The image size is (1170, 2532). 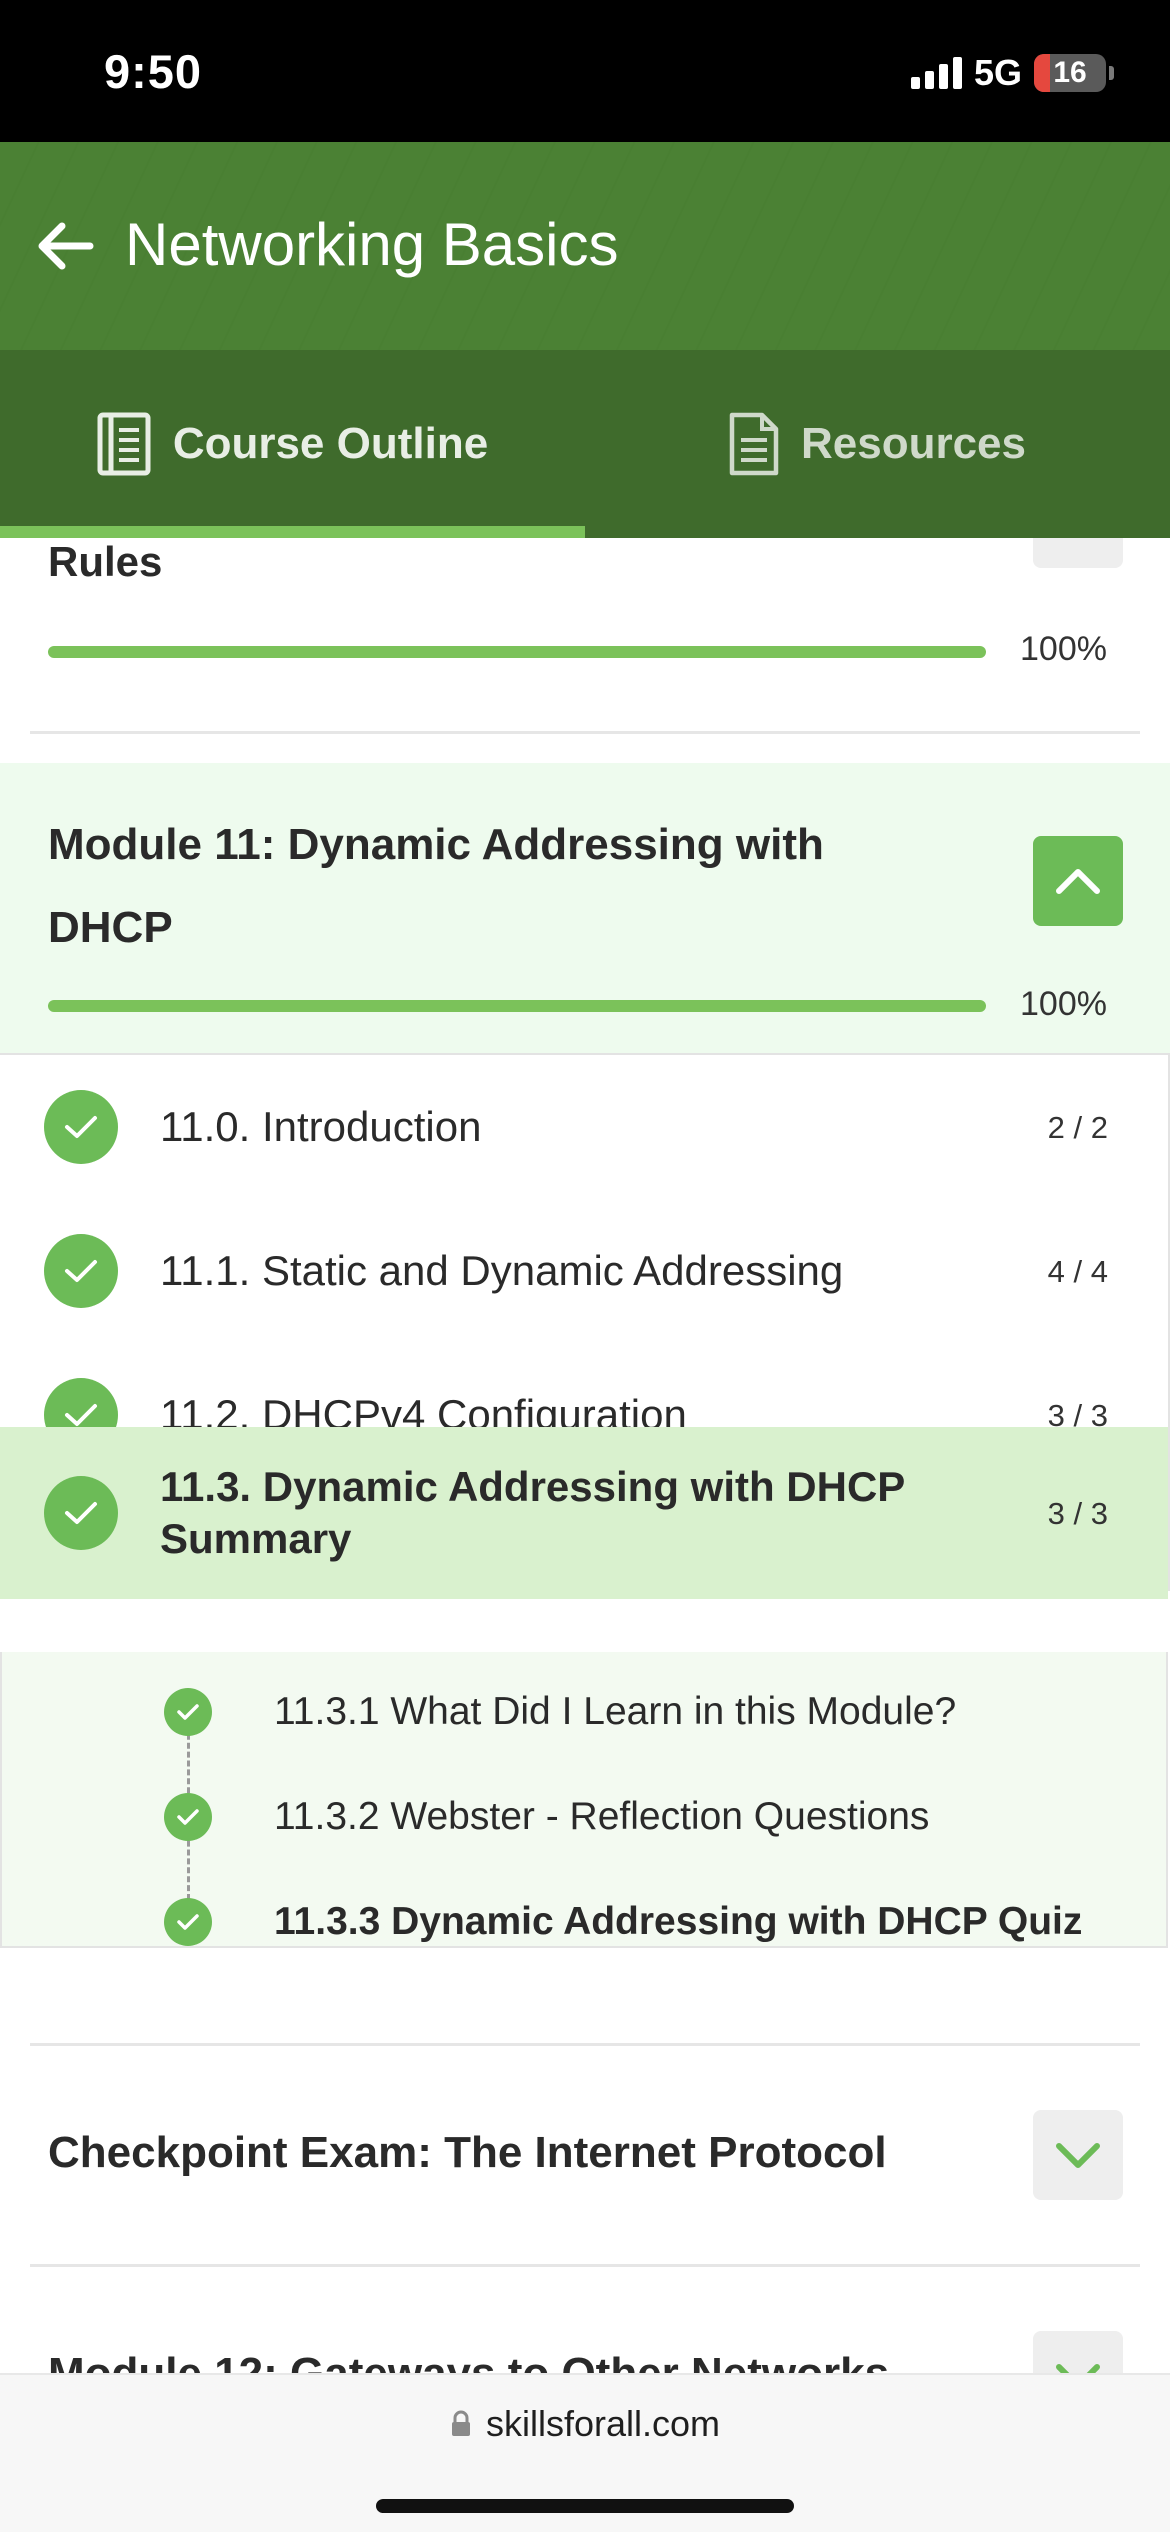 What do you see at coordinates (584, 1127) in the screenshot?
I see `lesson-row: 11.0. Introduction 2 / 2` at bounding box center [584, 1127].